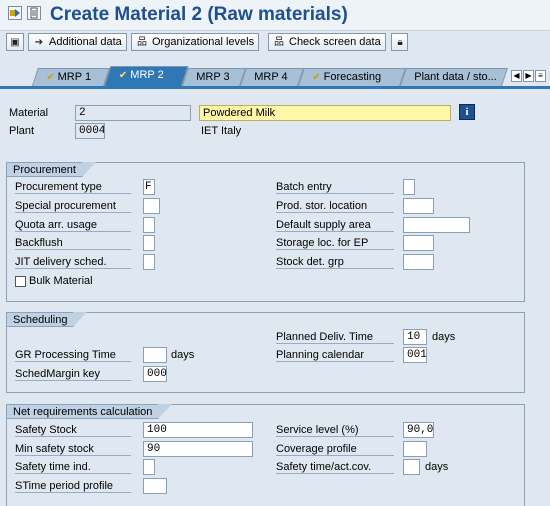  What do you see at coordinates (73, 374) in the screenshot?
I see `schedmargin-key-label: SchedMargin key` at bounding box center [73, 374].